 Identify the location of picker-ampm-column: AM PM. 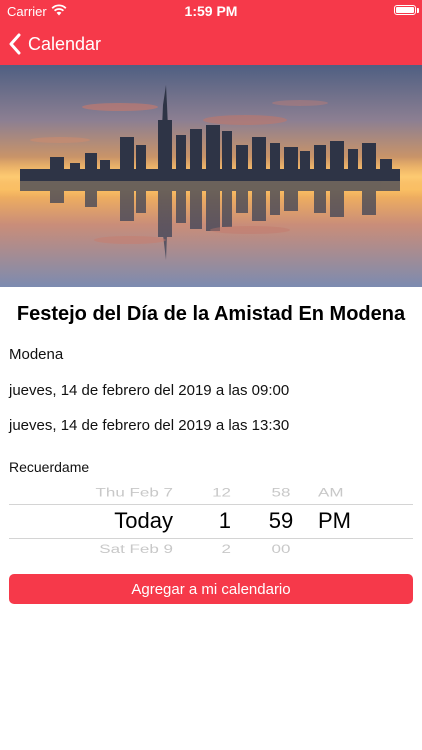
(343, 522).